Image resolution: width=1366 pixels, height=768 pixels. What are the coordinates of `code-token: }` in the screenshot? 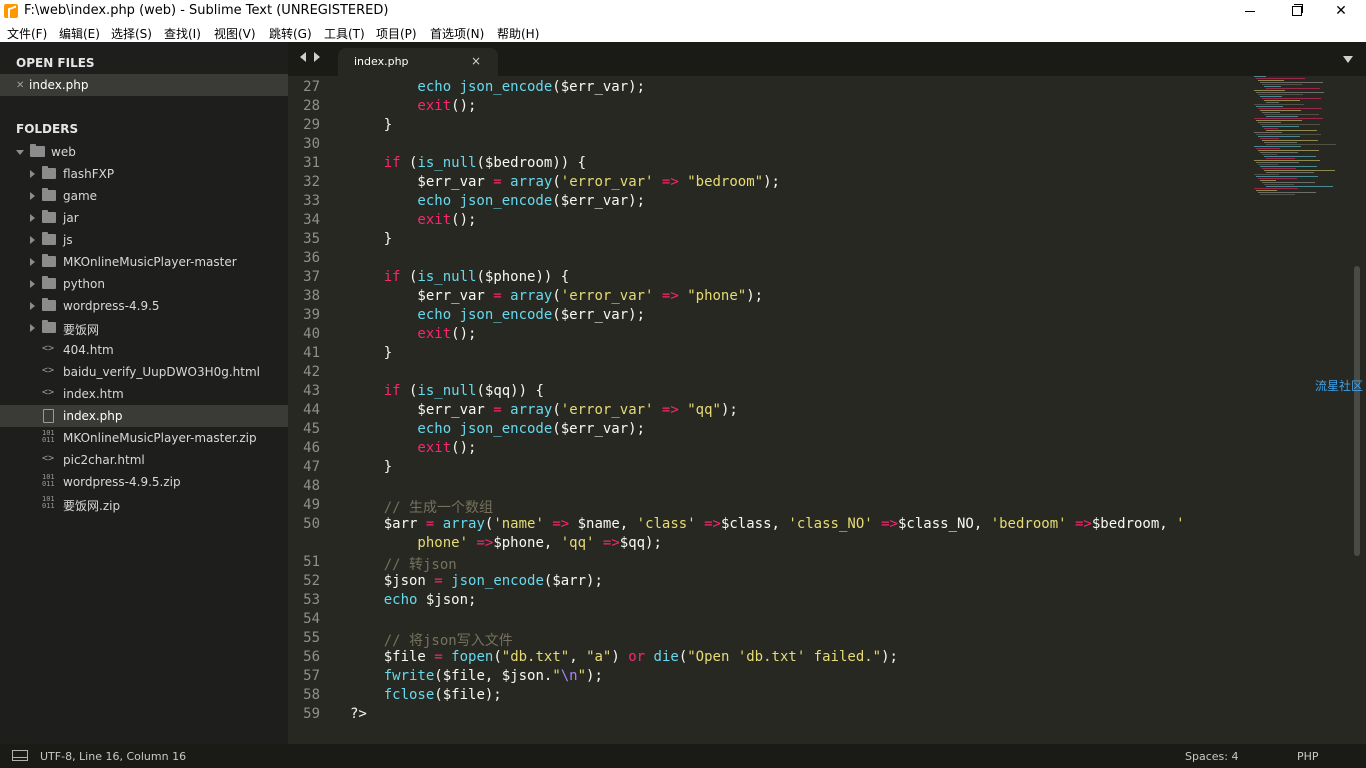 It's located at (371, 239).